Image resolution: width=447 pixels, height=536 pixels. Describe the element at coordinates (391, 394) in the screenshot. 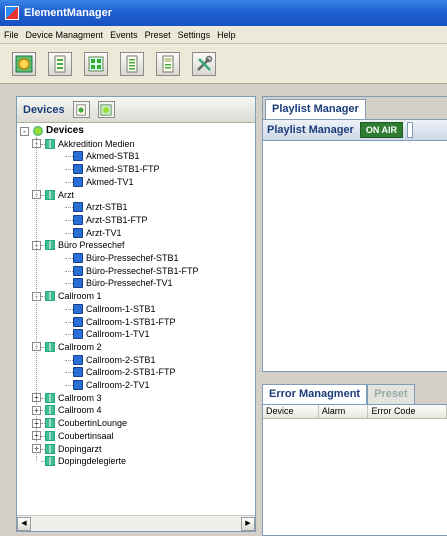

I see `tab-preset: Preset` at that location.